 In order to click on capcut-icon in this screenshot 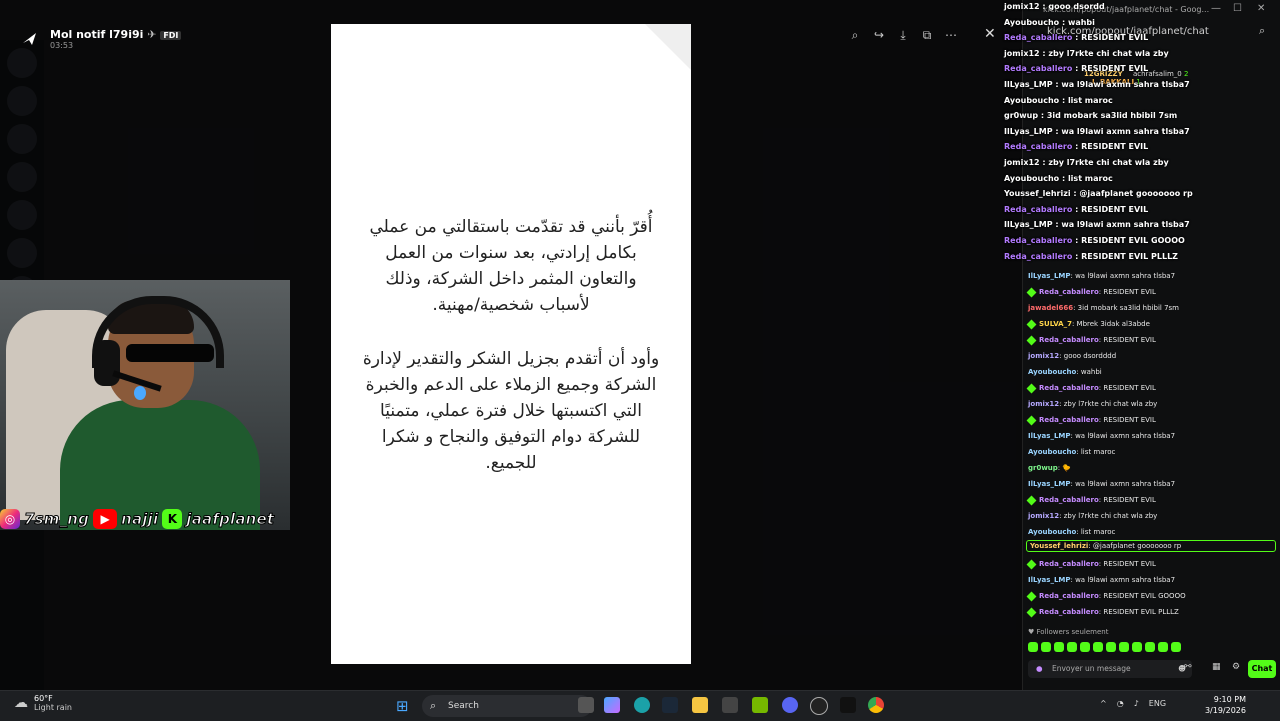, I will do `click(848, 705)`.